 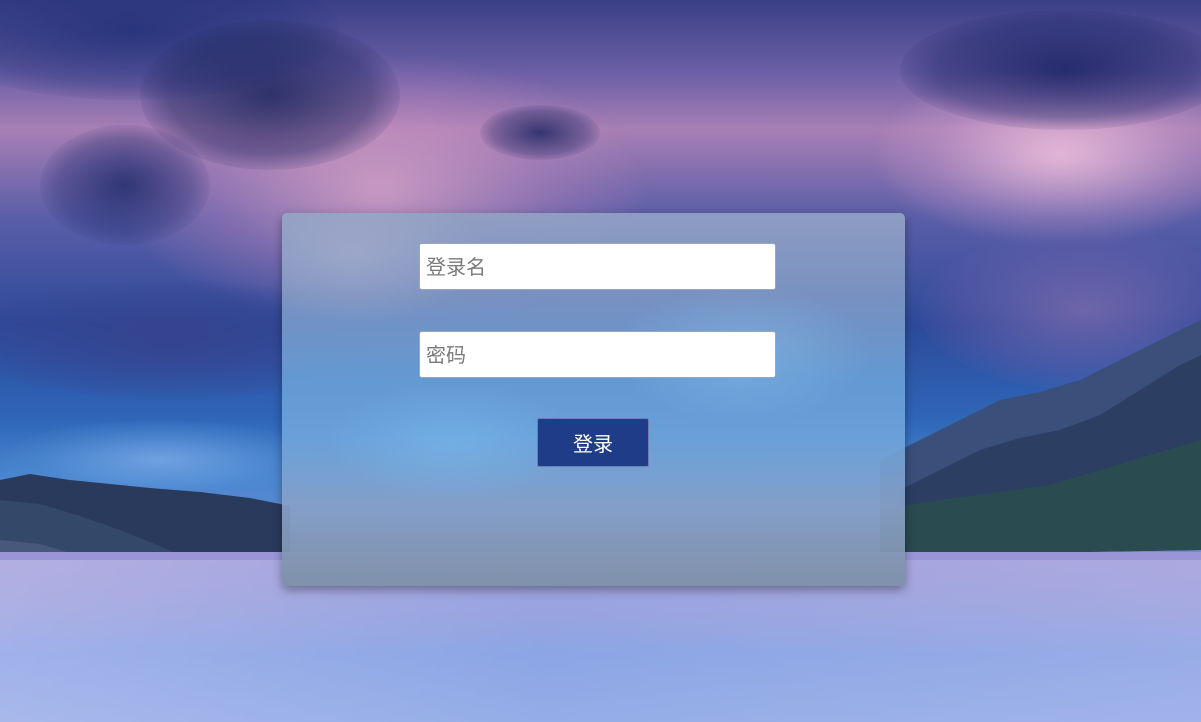 What do you see at coordinates (597, 266) in the screenshot?
I see `login-name-input` at bounding box center [597, 266].